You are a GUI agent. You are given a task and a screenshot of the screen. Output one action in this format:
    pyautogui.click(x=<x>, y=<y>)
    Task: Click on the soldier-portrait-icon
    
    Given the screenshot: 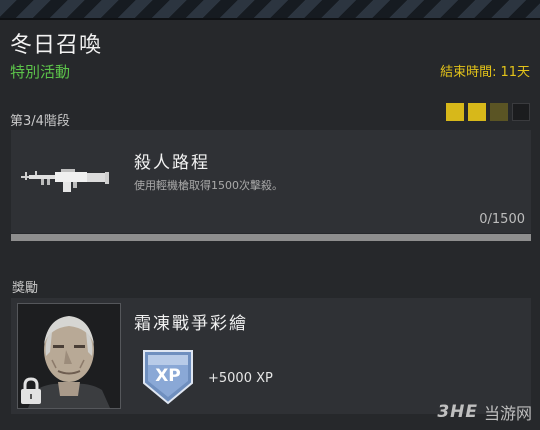 What is the action you would take?
    pyautogui.click(x=69, y=356)
    